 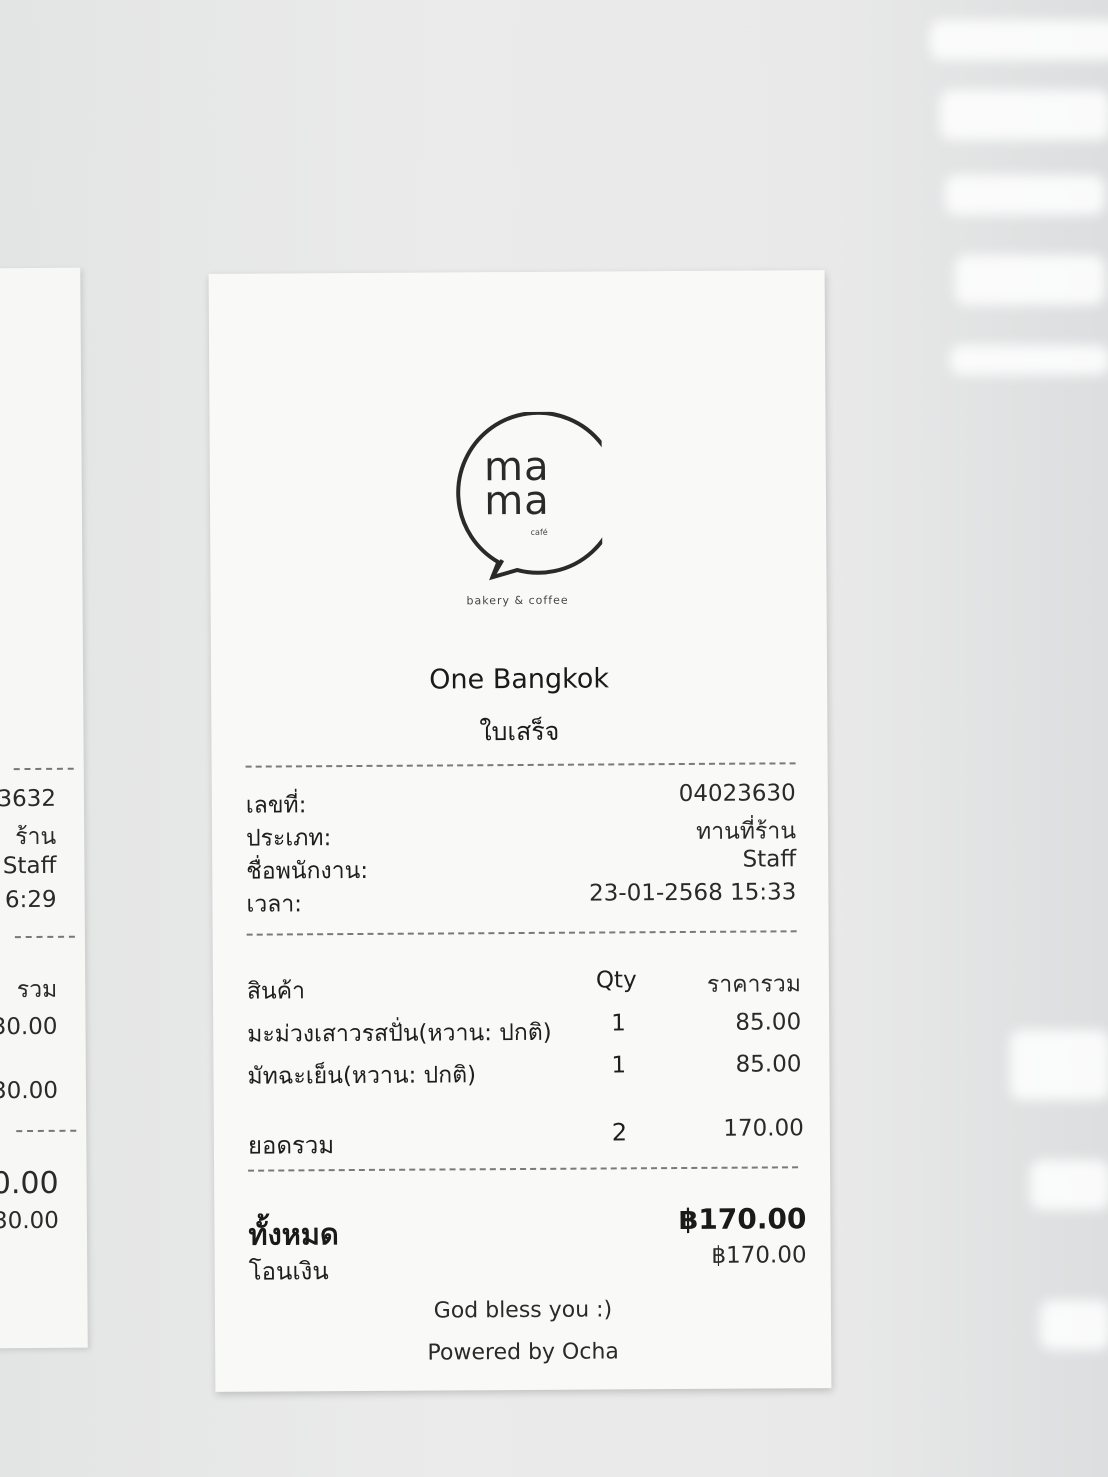 I want to click on document-type: ใบเสร็จ, so click(x=519, y=731).